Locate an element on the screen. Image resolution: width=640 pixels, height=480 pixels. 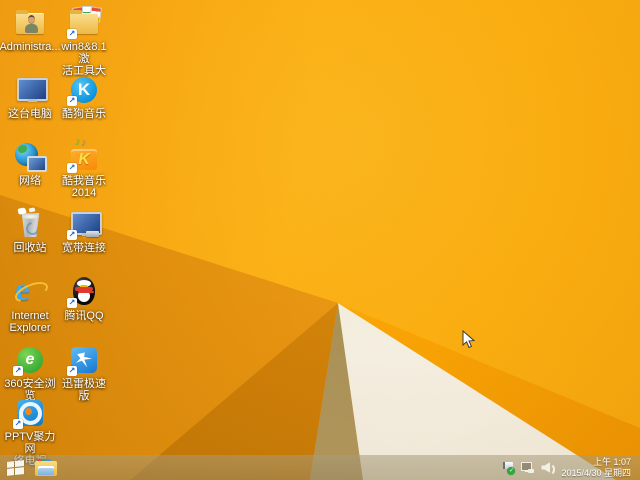
icon-label: 网络 is located at coordinates (30, 181).